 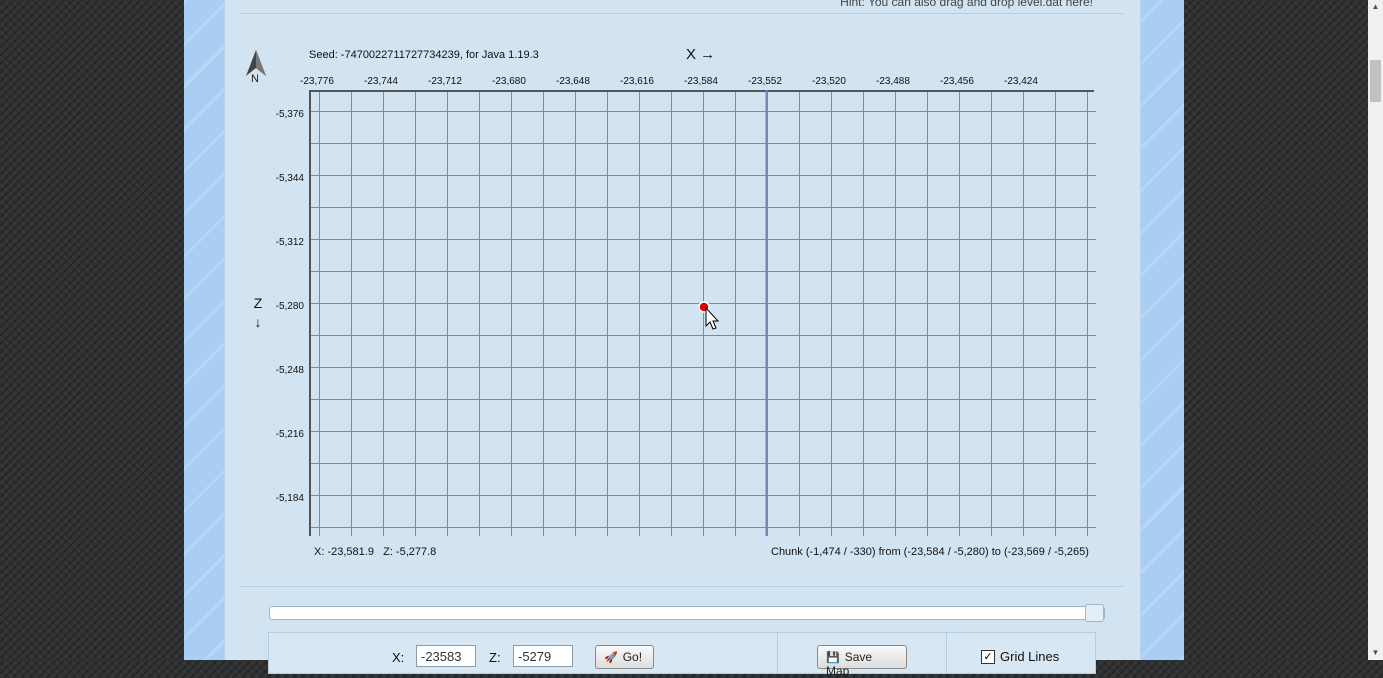 What do you see at coordinates (446, 656) in the screenshot?
I see `x-coordinate-input` at bounding box center [446, 656].